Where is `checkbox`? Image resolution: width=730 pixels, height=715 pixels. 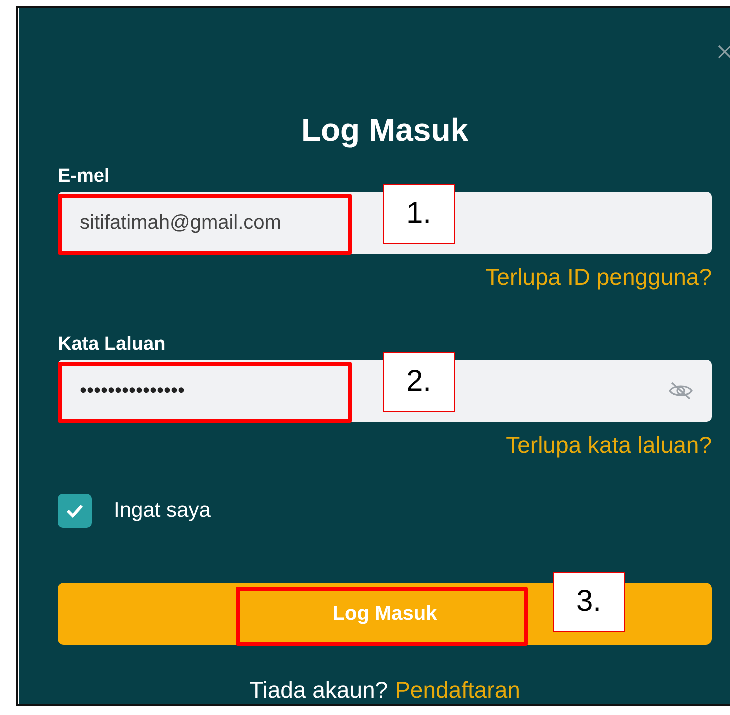
checkbox is located at coordinates (75, 511).